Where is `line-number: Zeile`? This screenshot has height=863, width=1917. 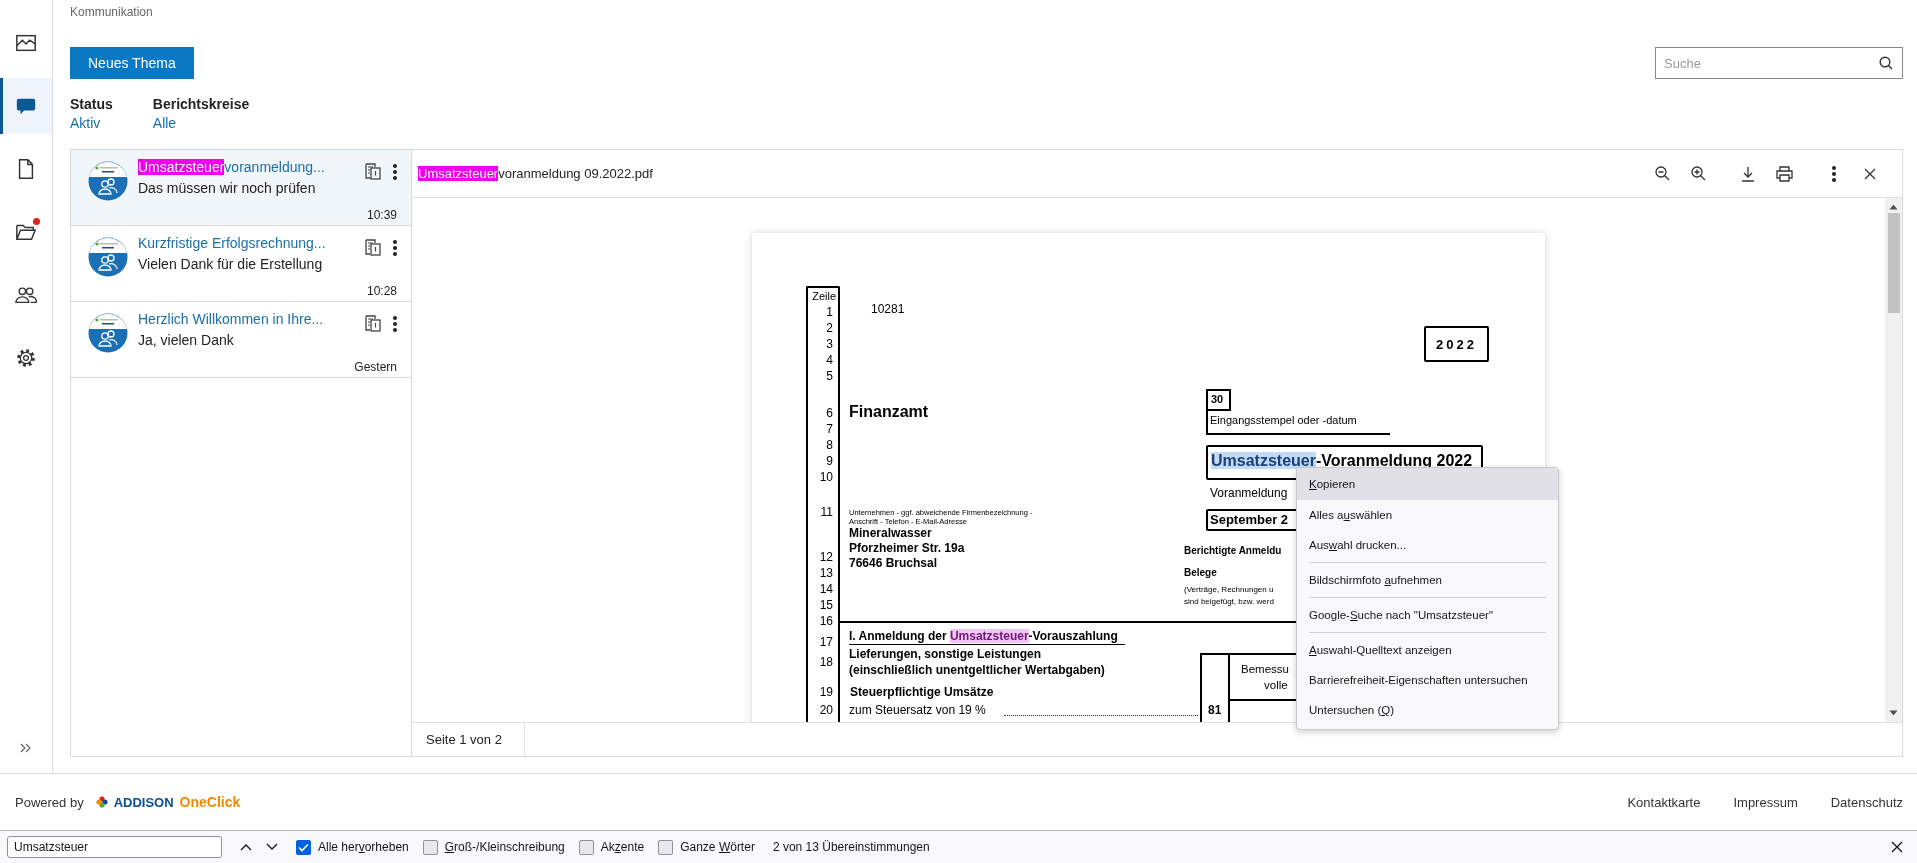
line-number: Zeile is located at coordinates (824, 296).